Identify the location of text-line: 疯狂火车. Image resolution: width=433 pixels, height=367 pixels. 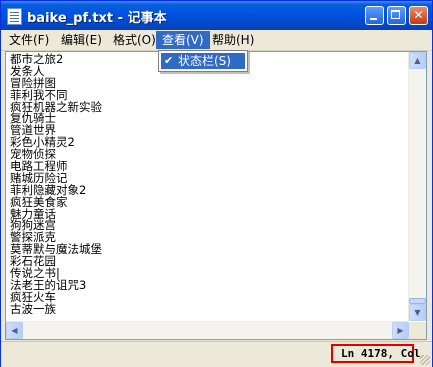
(33, 296).